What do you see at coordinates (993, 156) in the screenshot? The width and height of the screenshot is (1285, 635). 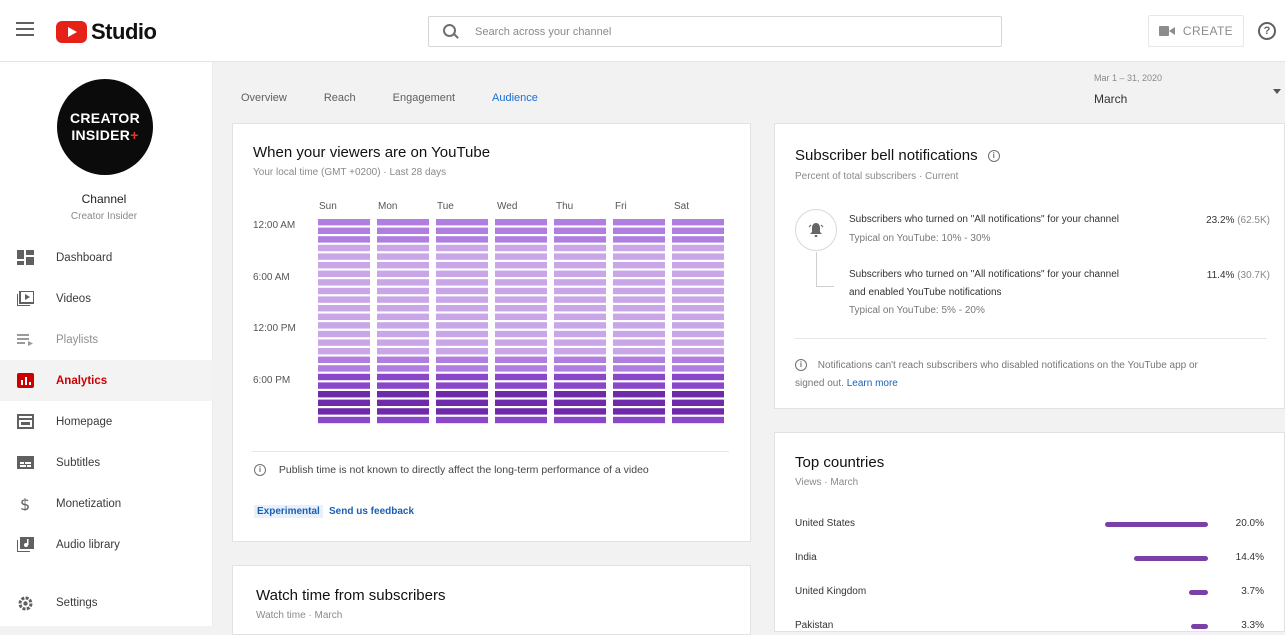 I see `info-icon: i` at bounding box center [993, 156].